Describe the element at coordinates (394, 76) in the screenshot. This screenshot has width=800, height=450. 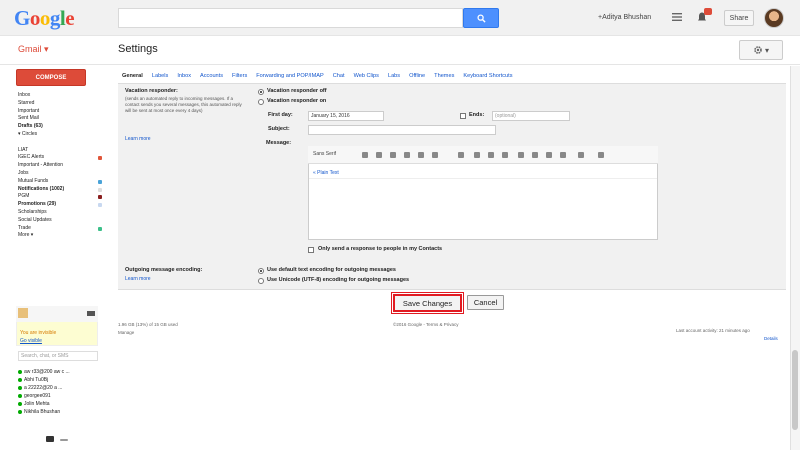
I see `settings-tab: Labs` at that location.